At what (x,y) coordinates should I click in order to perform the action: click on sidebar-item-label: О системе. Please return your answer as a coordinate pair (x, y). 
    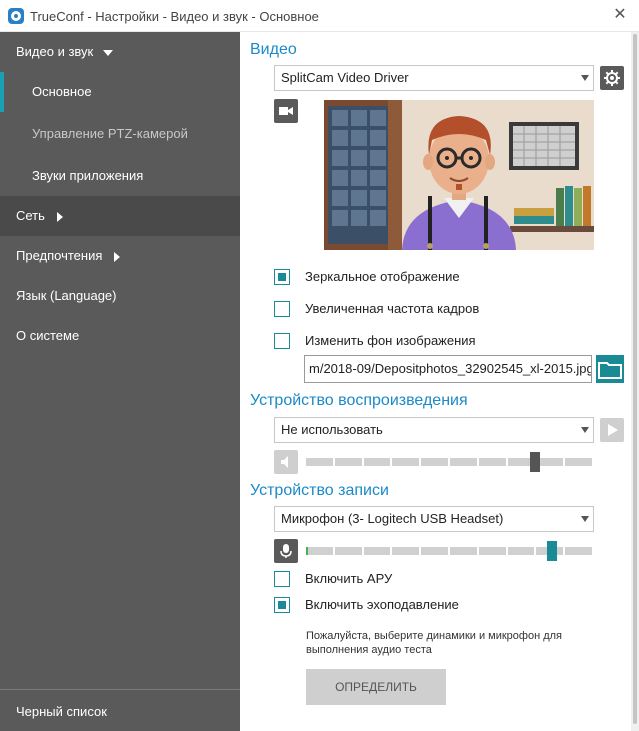
    Looking at the image, I should click on (48, 335).